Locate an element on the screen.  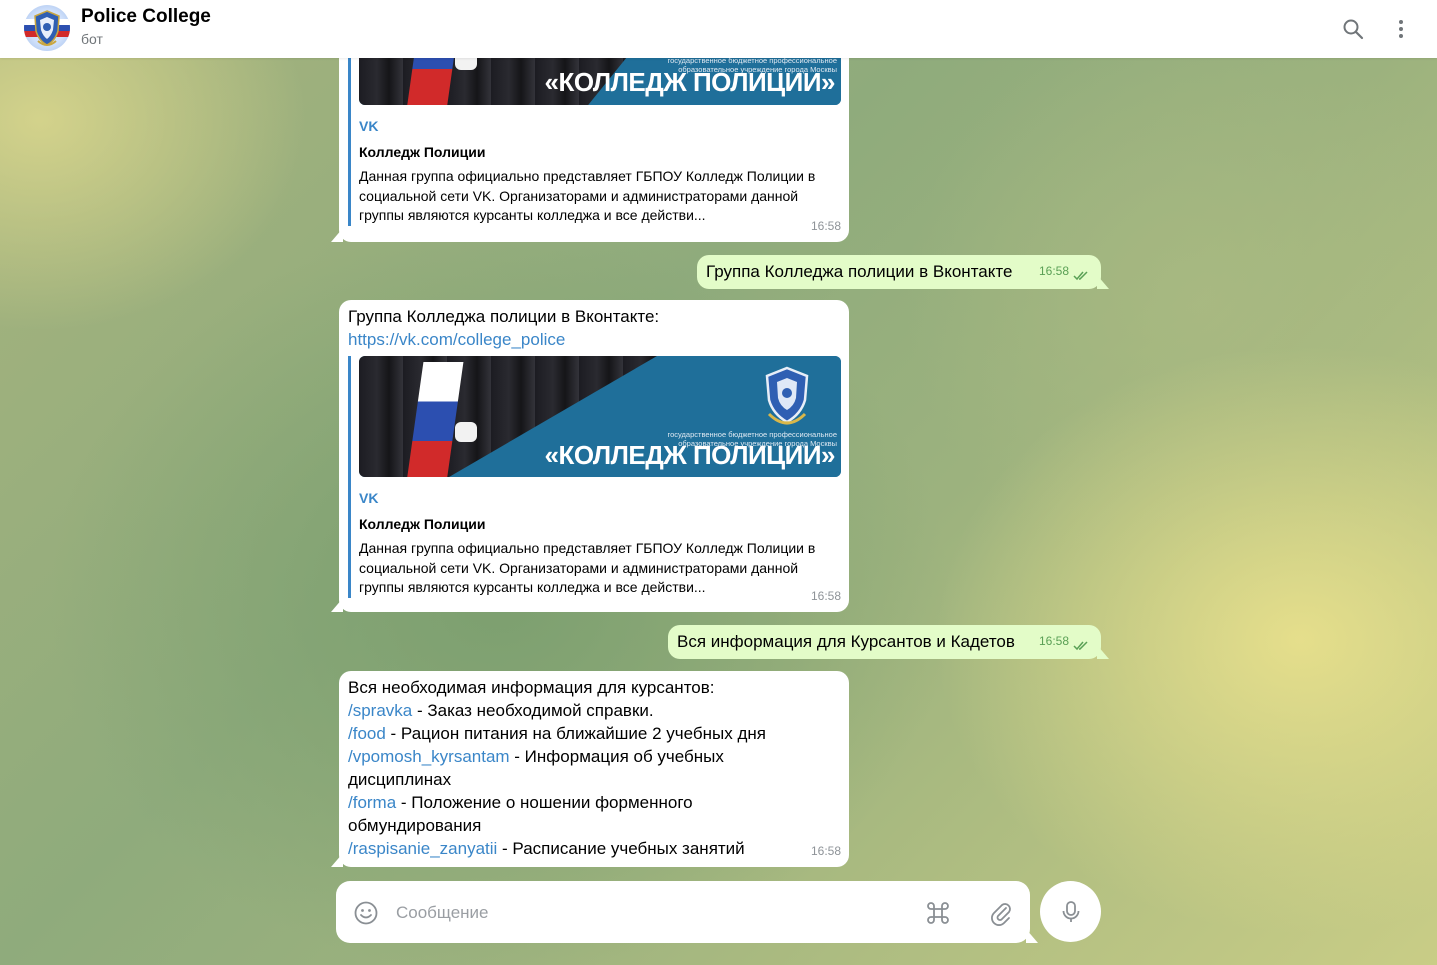
search-button is located at coordinates (1353, 29).